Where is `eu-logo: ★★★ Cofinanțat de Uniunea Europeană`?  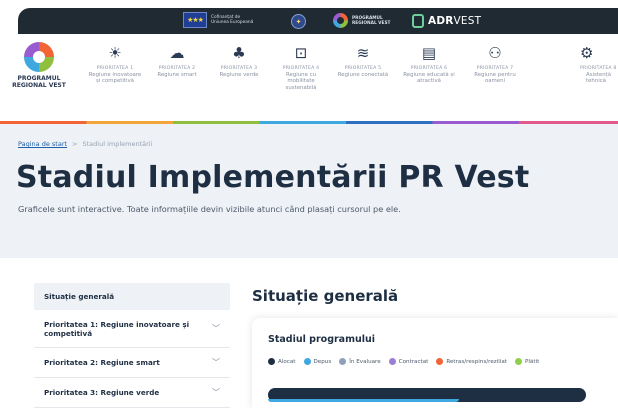
eu-logo: ★★★ Cofinanțat de Uniunea Europeană is located at coordinates (220, 20).